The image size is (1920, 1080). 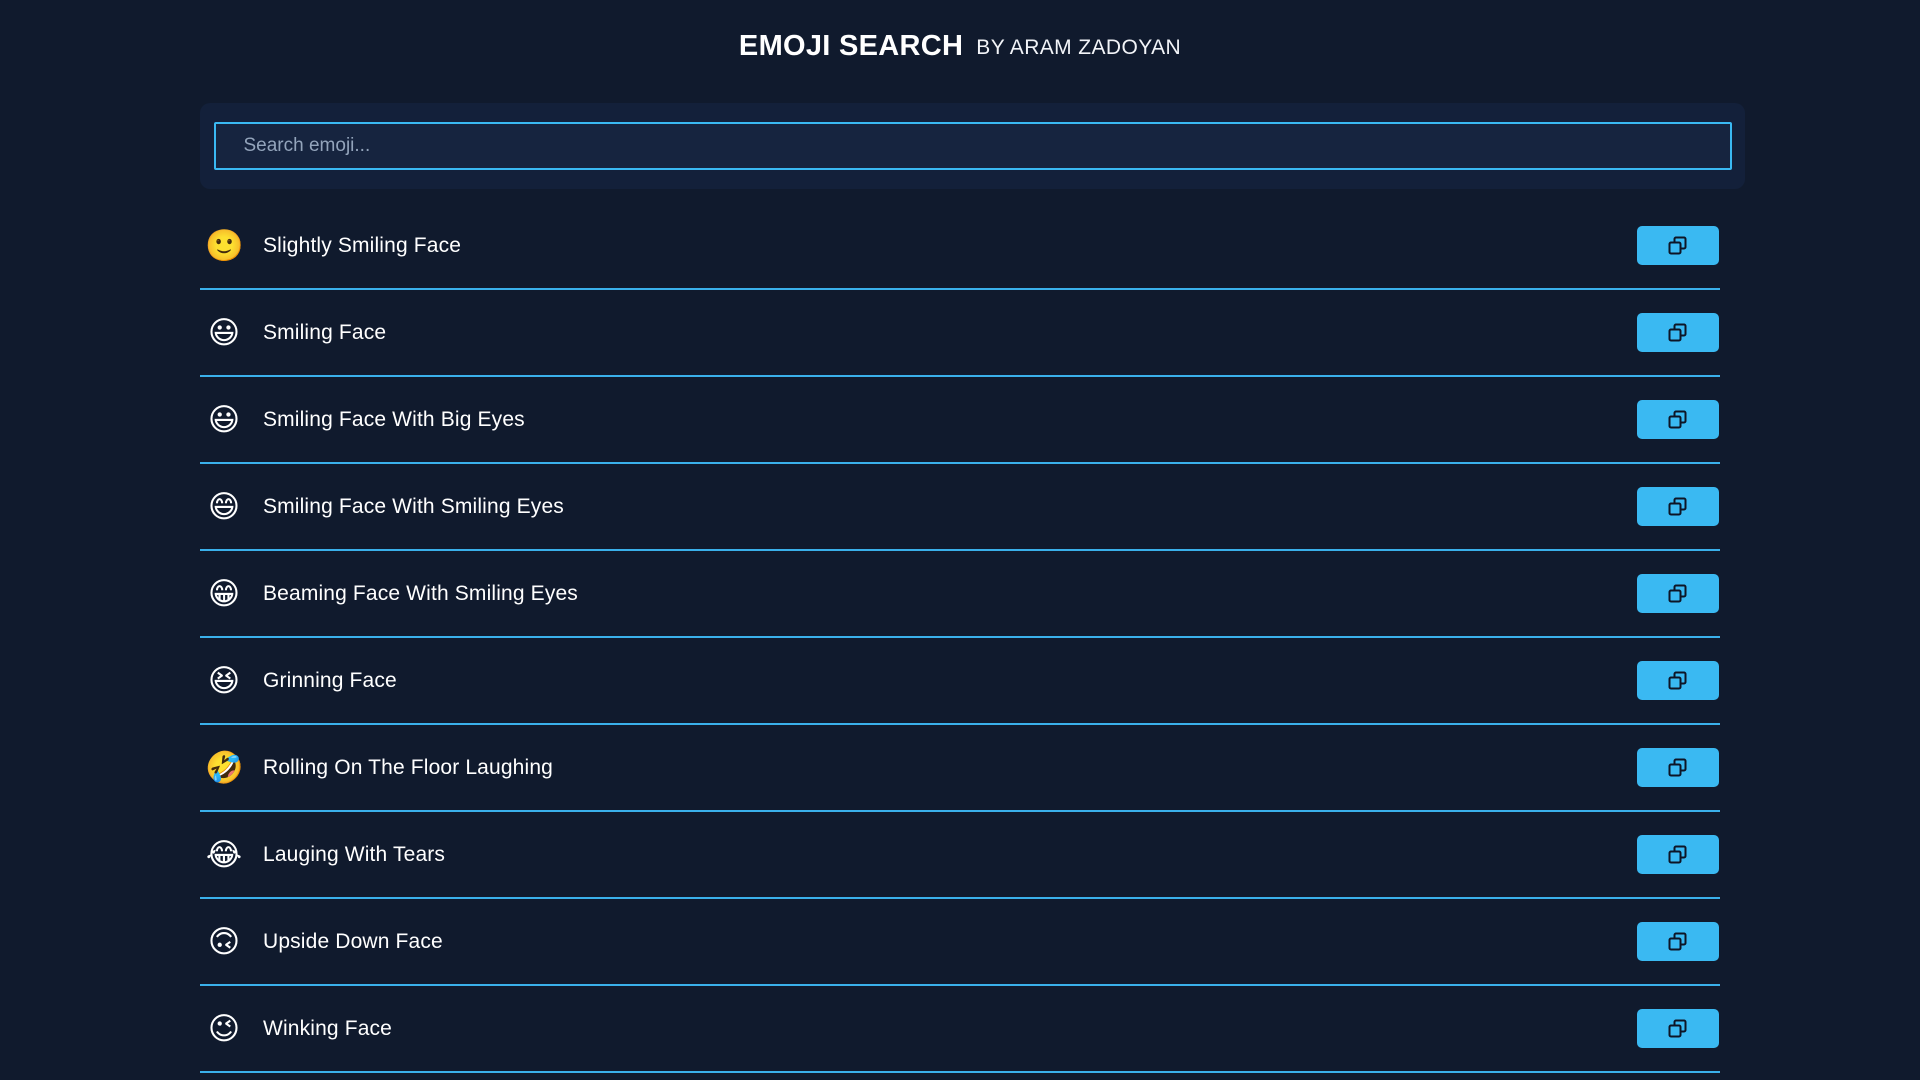 I want to click on emoji-row: 😂 Lauging With Tears, so click(x=960, y=855).